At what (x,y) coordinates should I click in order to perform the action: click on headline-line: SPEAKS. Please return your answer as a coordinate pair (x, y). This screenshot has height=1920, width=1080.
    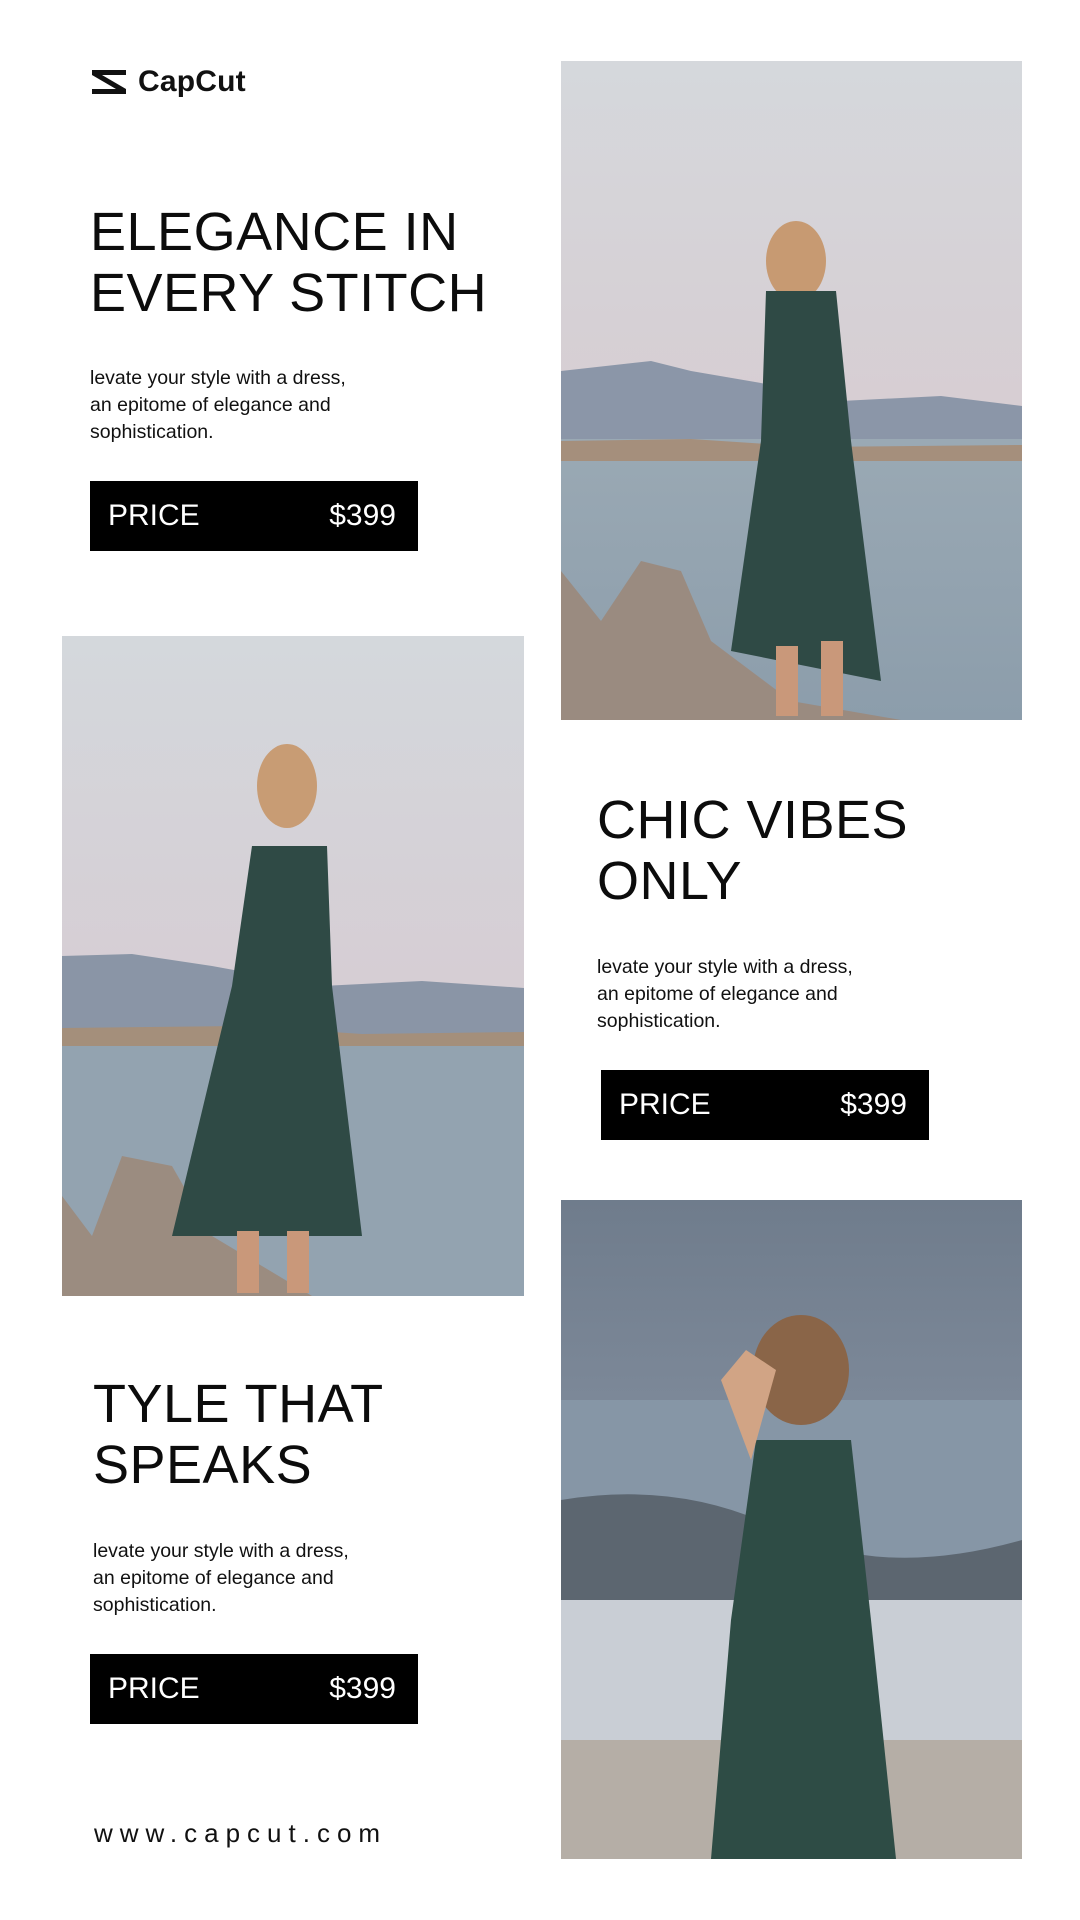
    Looking at the image, I should click on (203, 1465).